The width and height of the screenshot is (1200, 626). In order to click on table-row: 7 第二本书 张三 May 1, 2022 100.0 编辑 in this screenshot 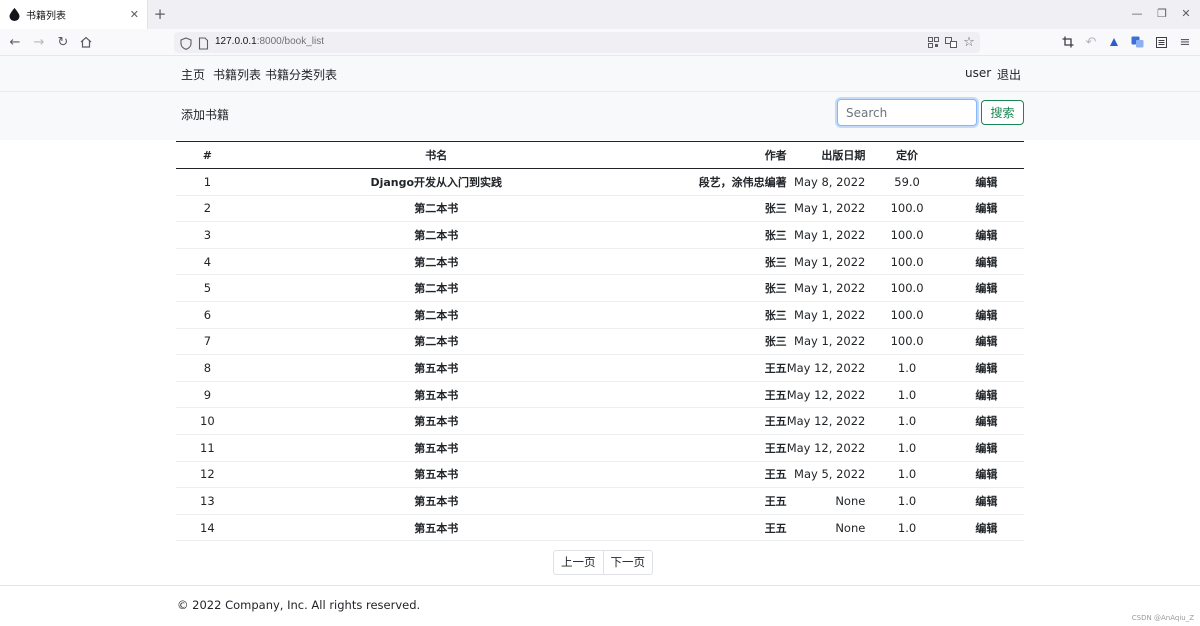, I will do `click(600, 342)`.